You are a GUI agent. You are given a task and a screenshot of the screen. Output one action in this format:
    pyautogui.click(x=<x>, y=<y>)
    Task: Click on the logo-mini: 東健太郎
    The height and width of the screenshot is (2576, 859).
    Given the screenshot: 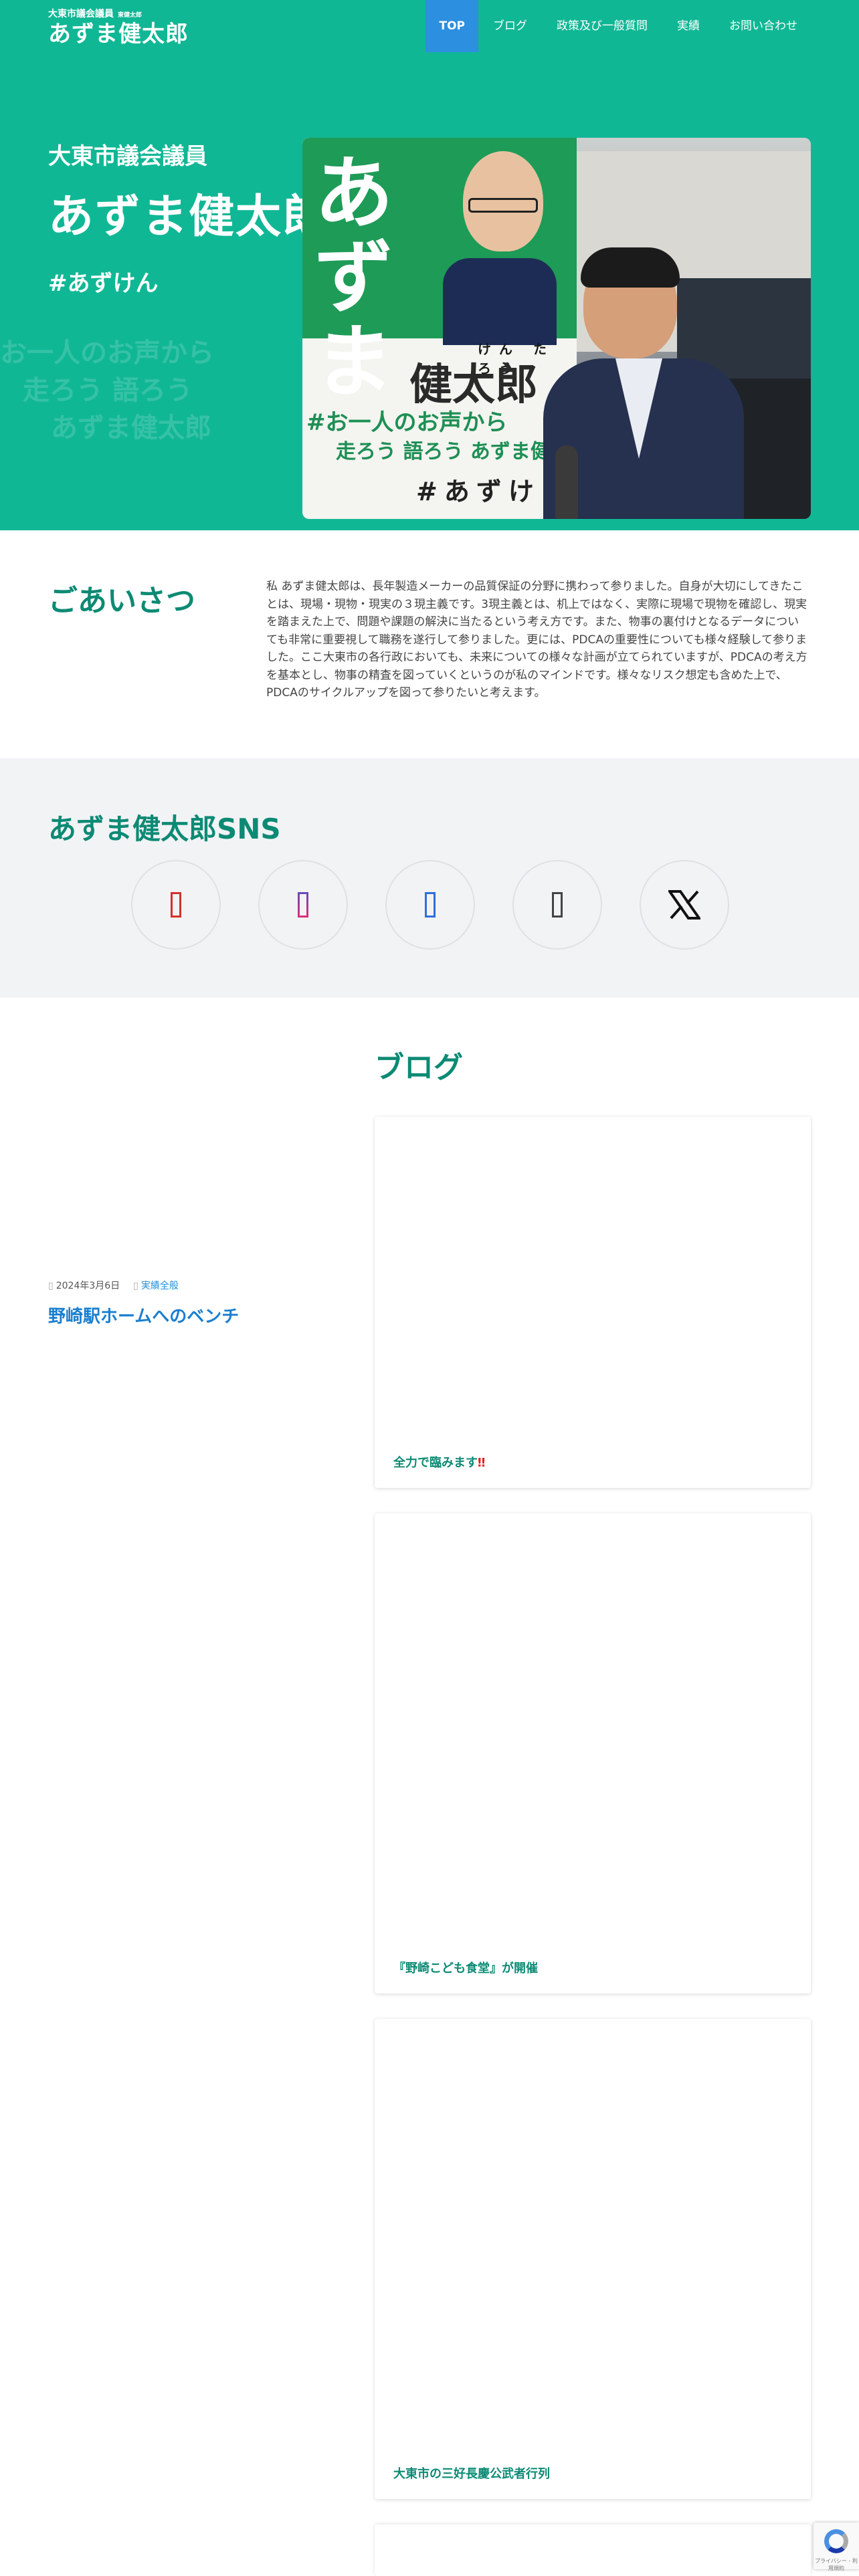 What is the action you would take?
    pyautogui.click(x=130, y=15)
    